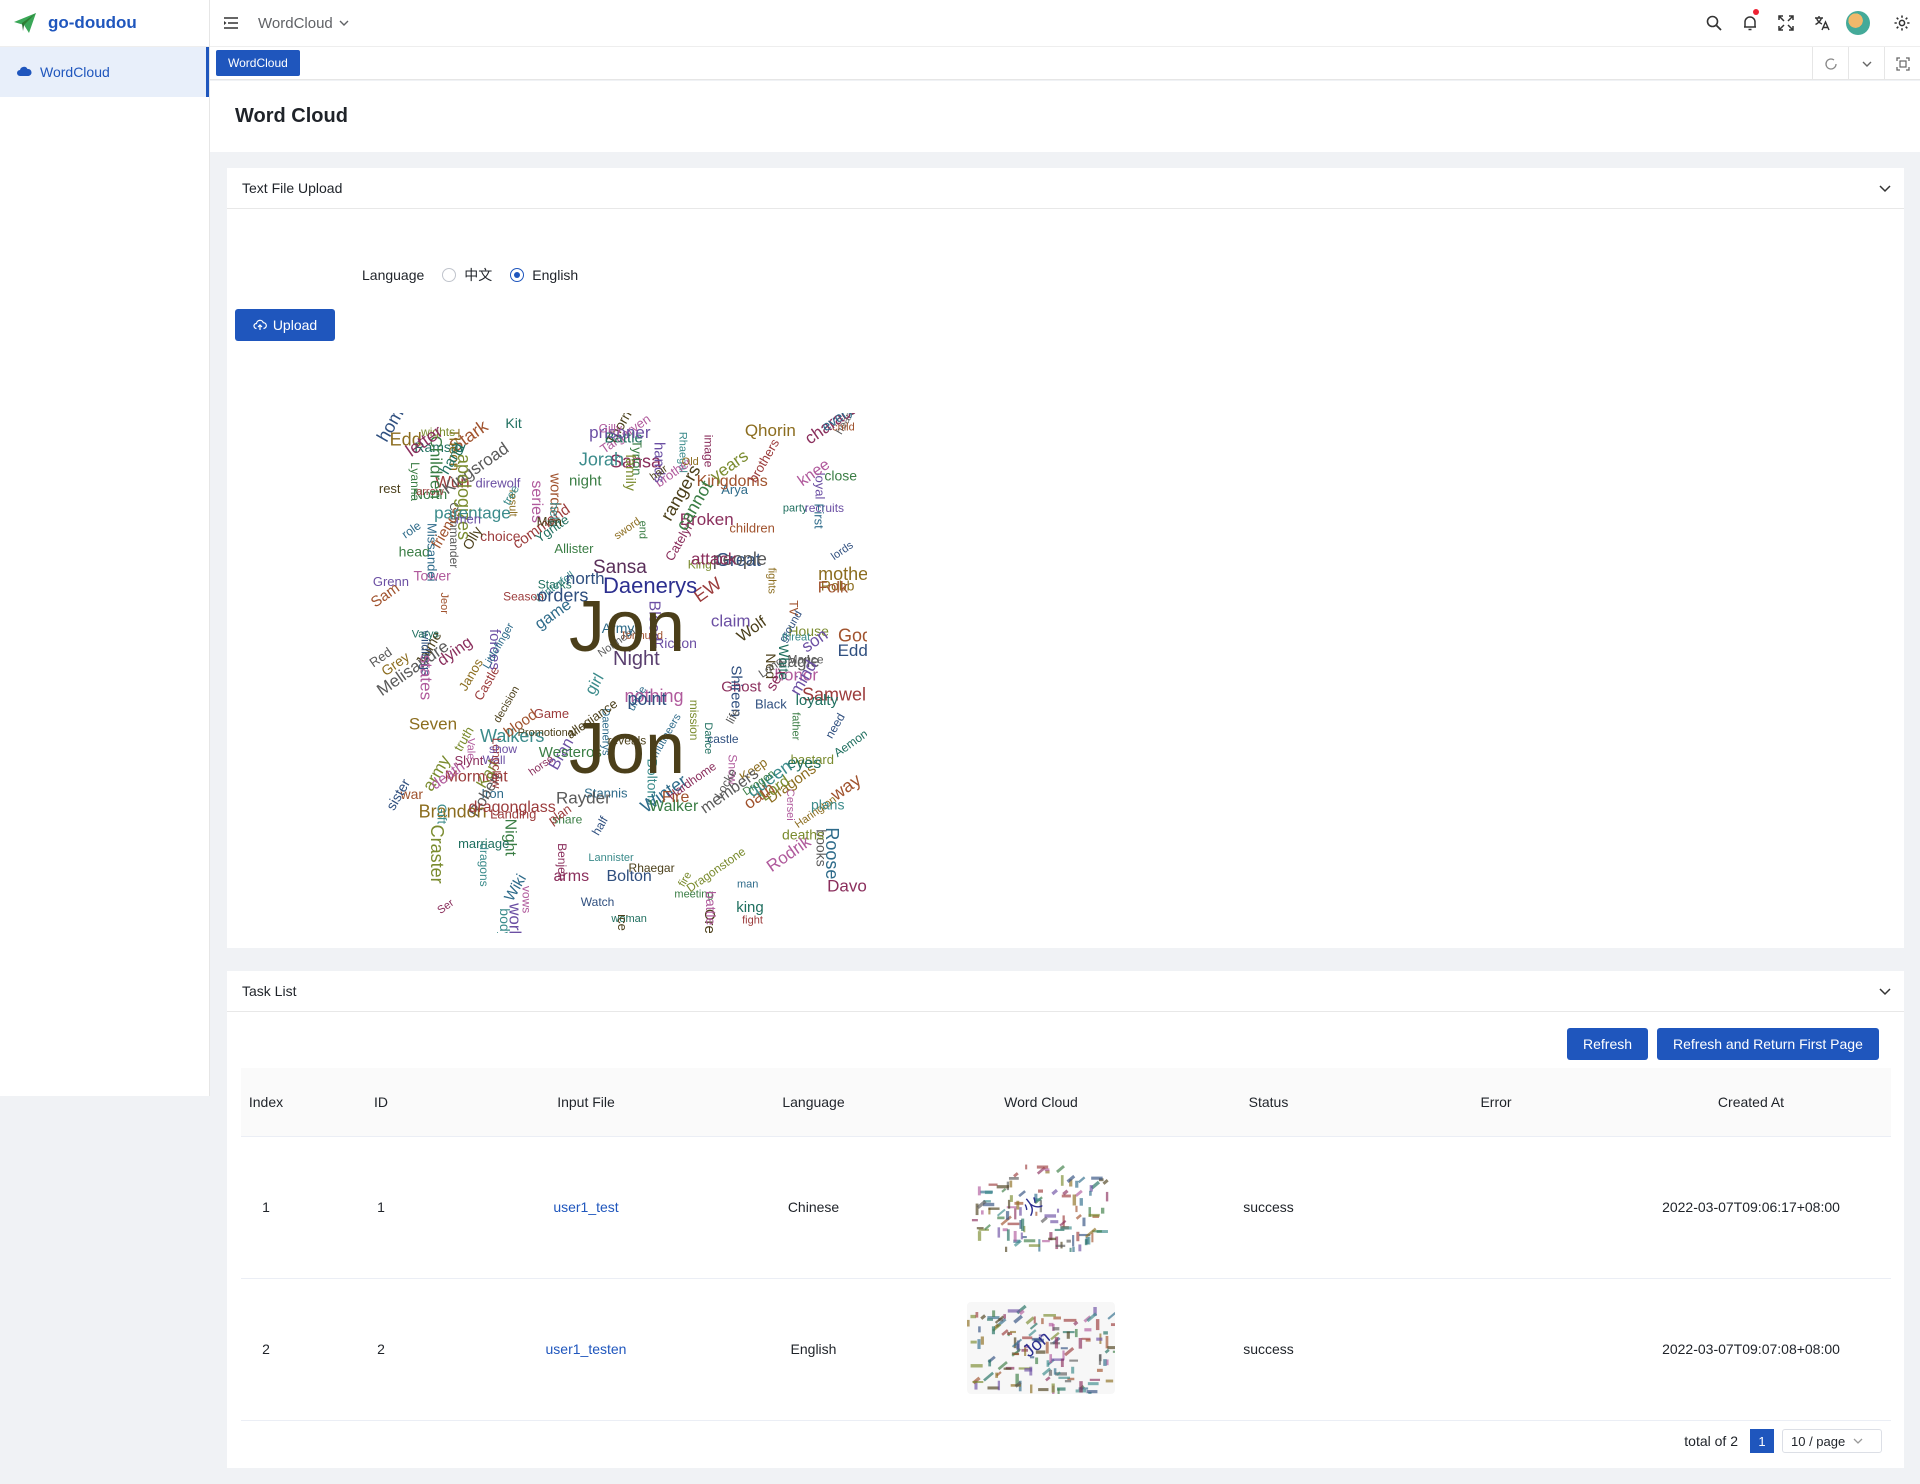  What do you see at coordinates (1786, 23) in the screenshot?
I see `fullscreen-button` at bounding box center [1786, 23].